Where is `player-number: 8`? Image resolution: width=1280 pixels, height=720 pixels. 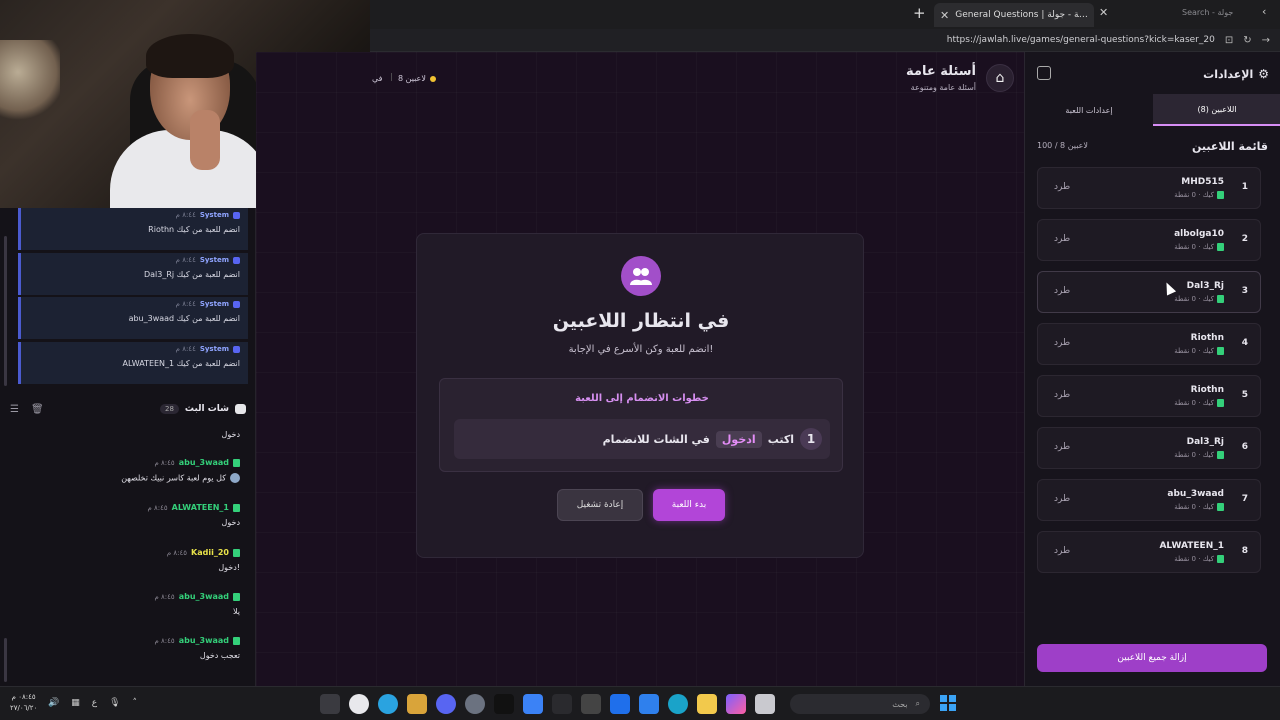
player-number: 8 is located at coordinates (1244, 551).